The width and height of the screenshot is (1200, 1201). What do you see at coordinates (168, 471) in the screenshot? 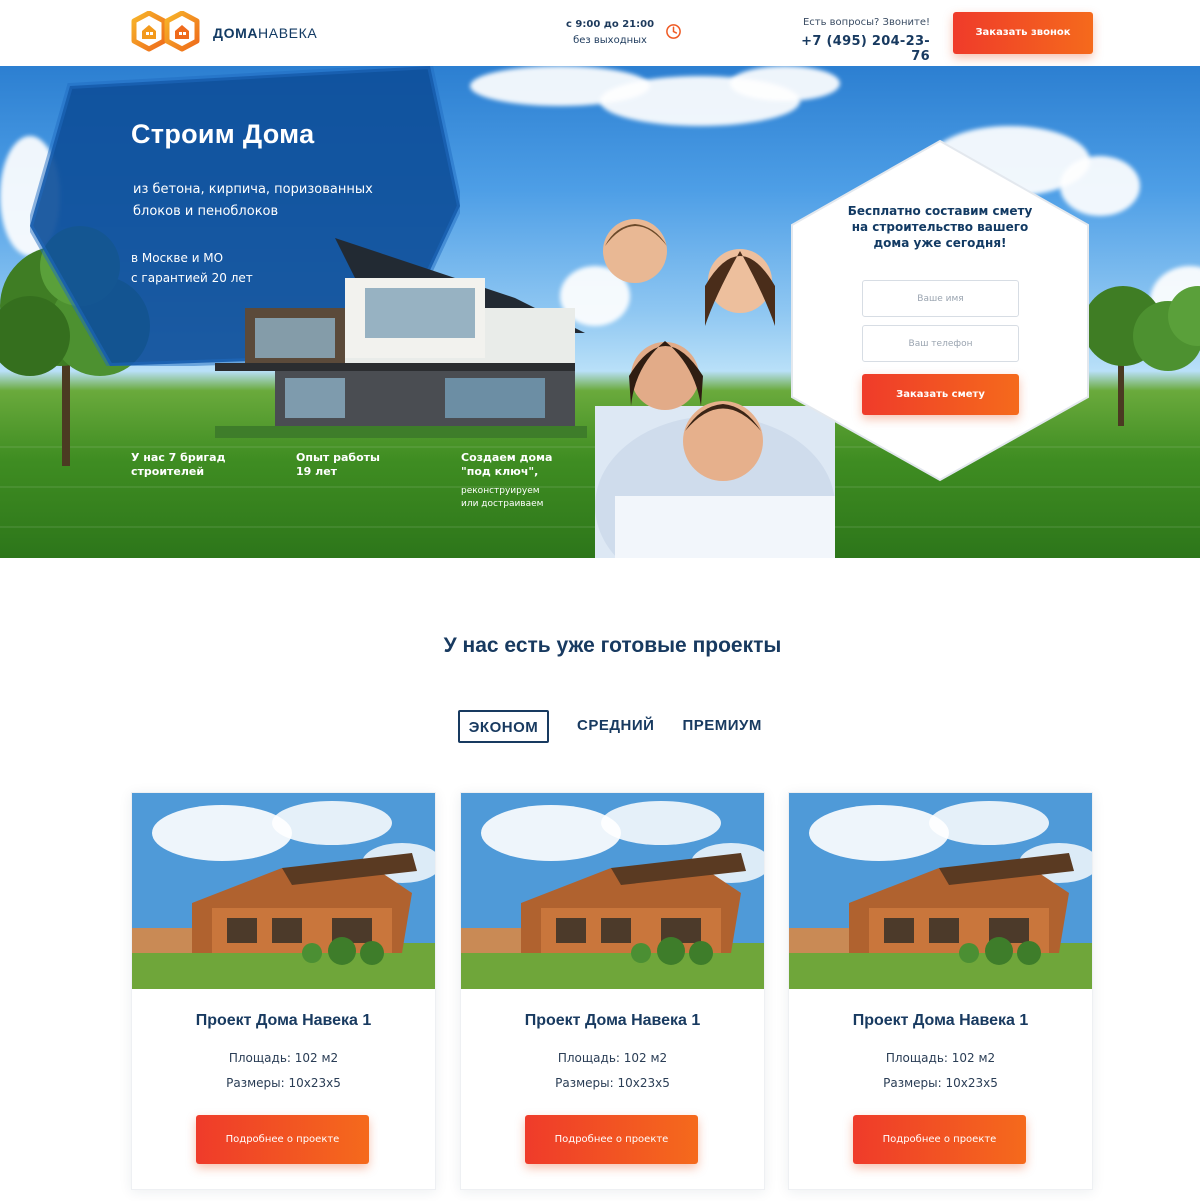
I see `feature-line: строителей` at bounding box center [168, 471].